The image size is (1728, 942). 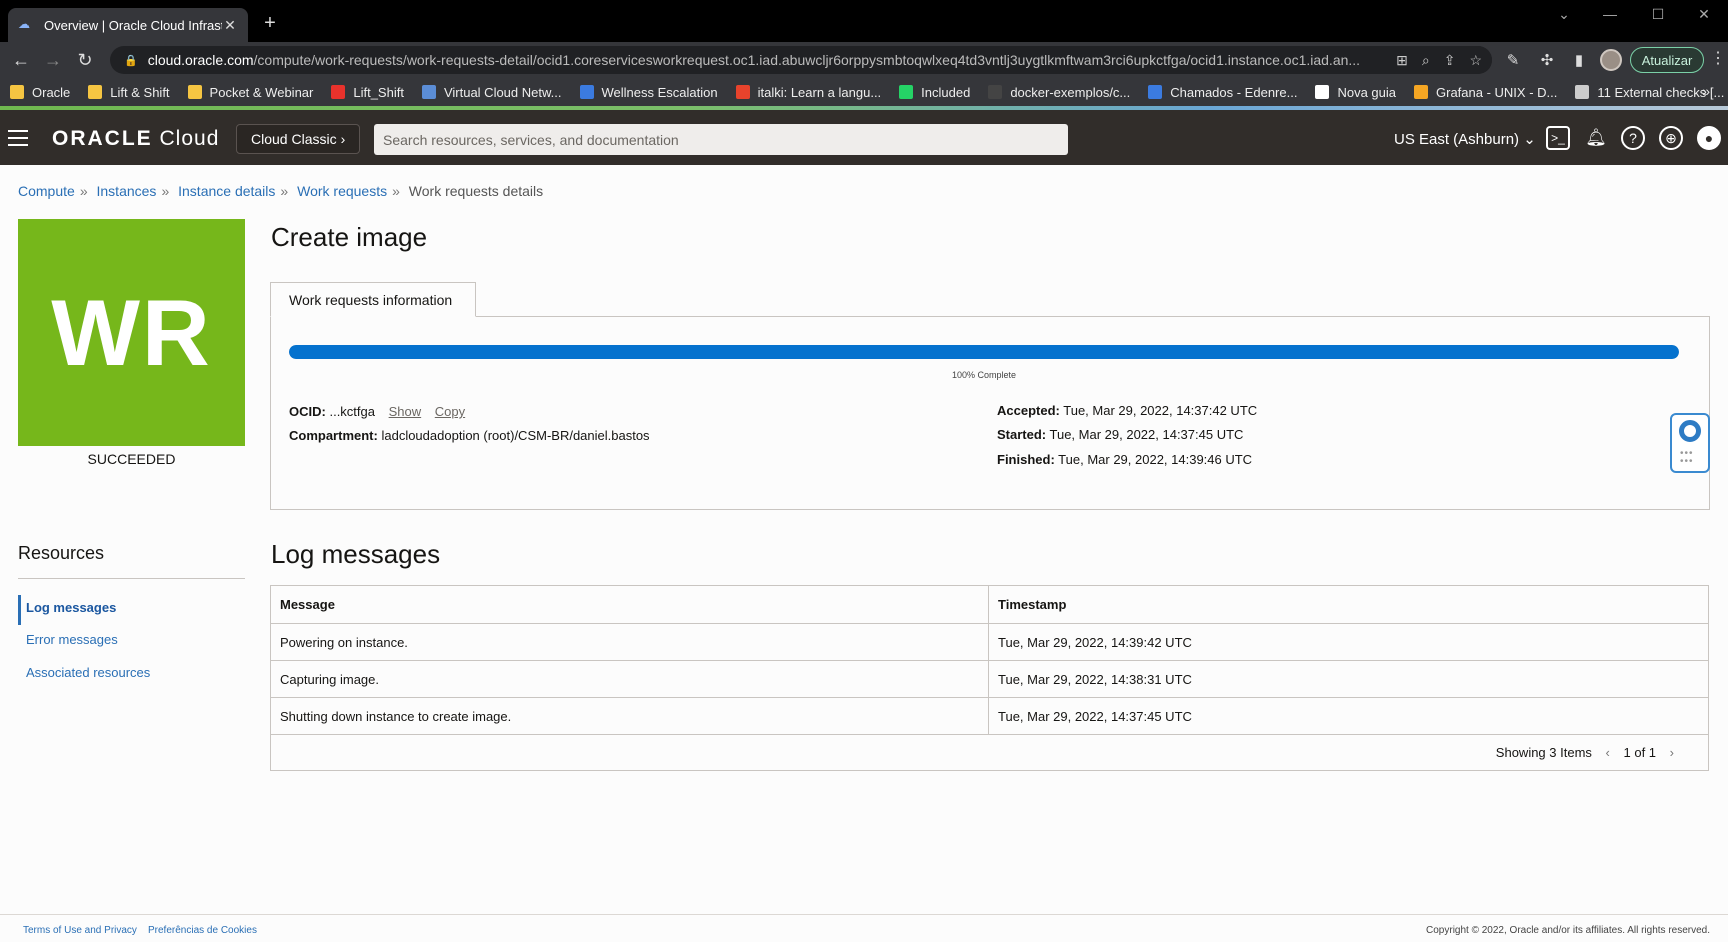 What do you see at coordinates (349, 237) in the screenshot?
I see `page-title: Create image` at bounding box center [349, 237].